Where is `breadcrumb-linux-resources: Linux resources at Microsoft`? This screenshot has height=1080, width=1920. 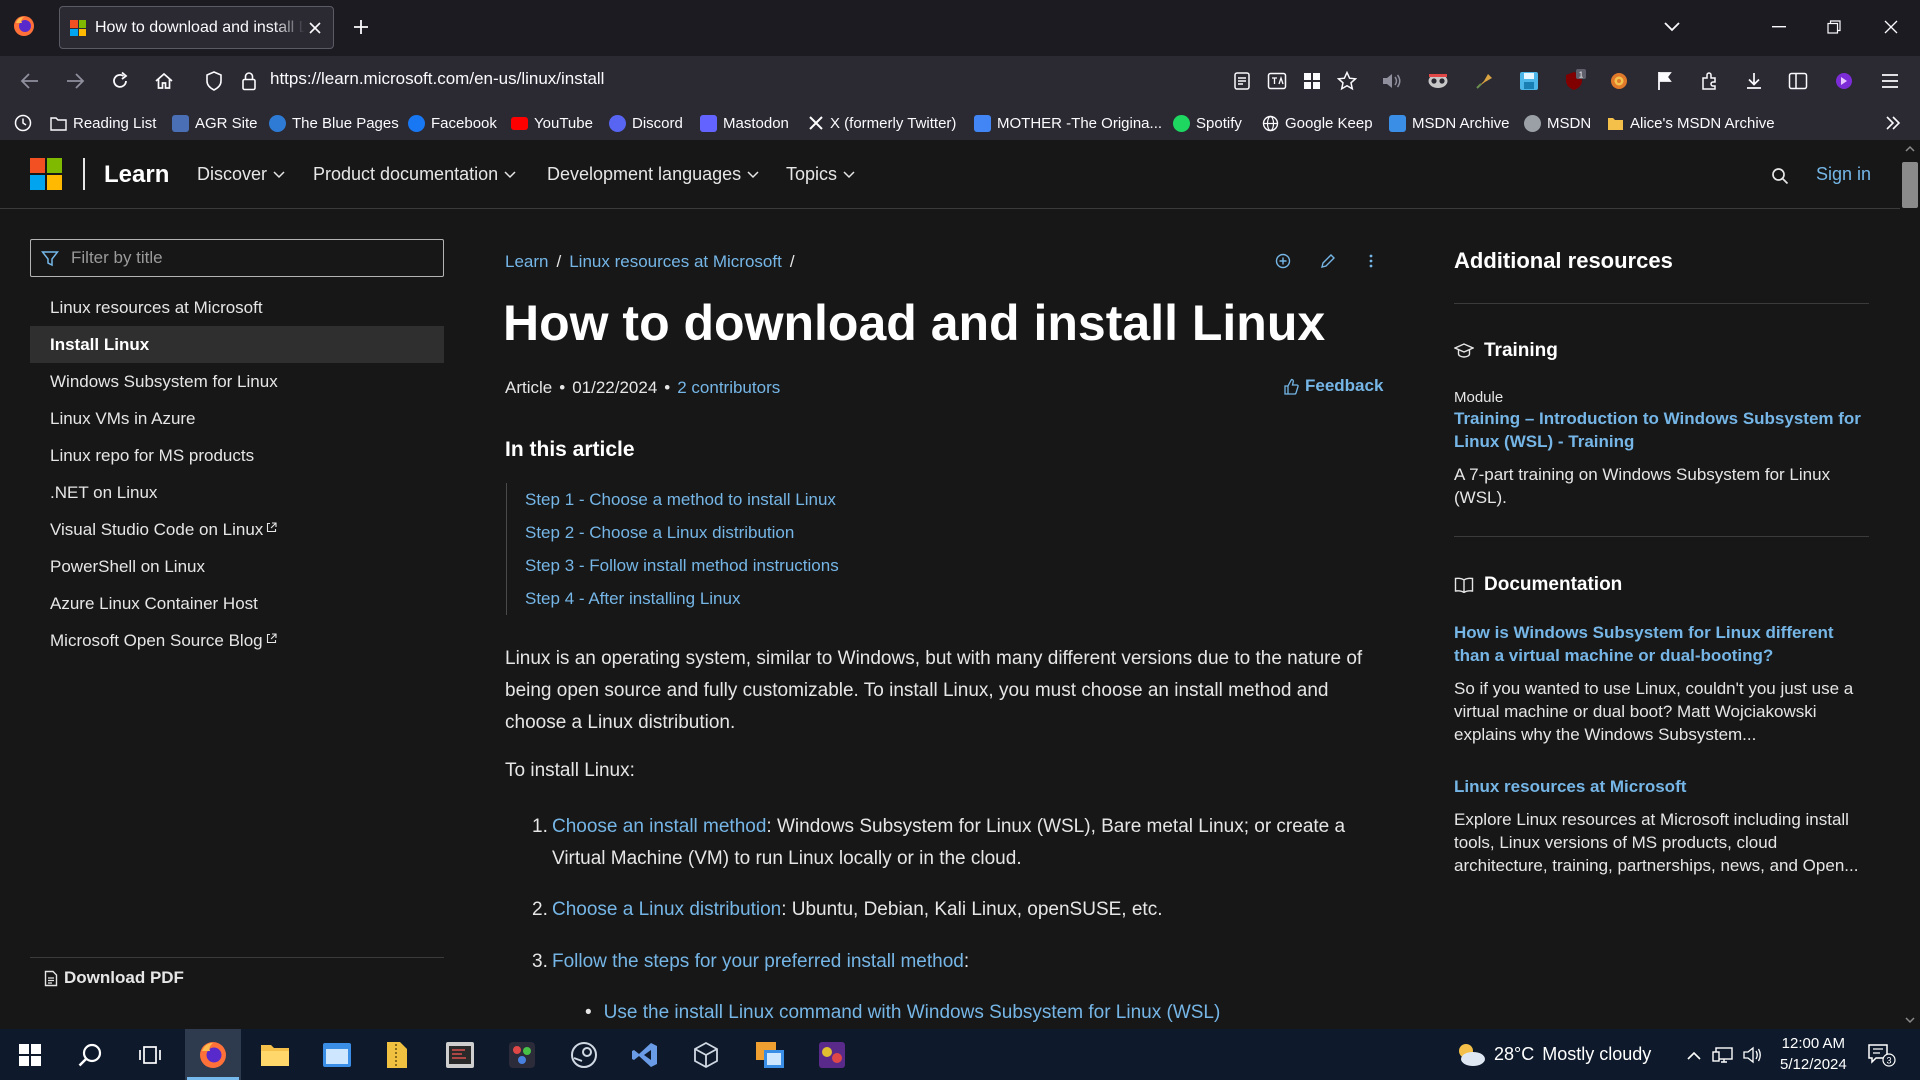
breadcrumb-linux-resources: Linux resources at Microsoft is located at coordinates (675, 262).